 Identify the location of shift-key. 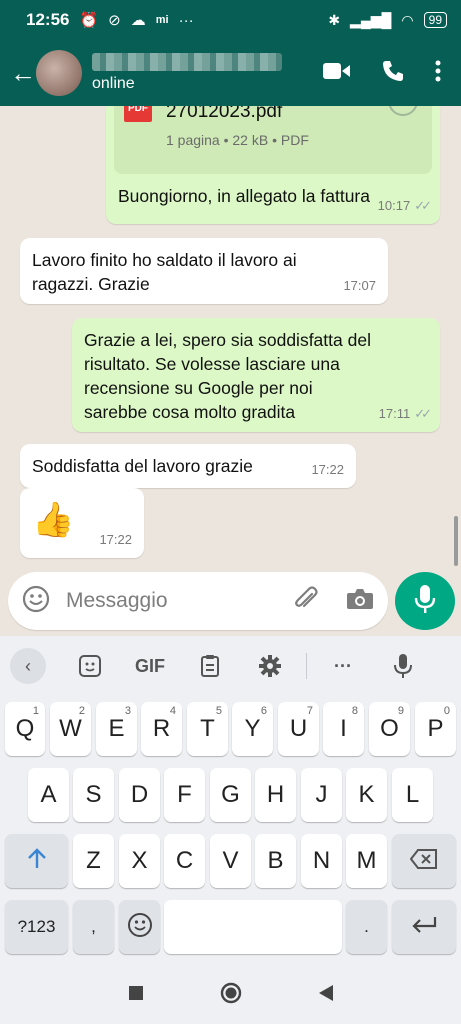
(36, 861).